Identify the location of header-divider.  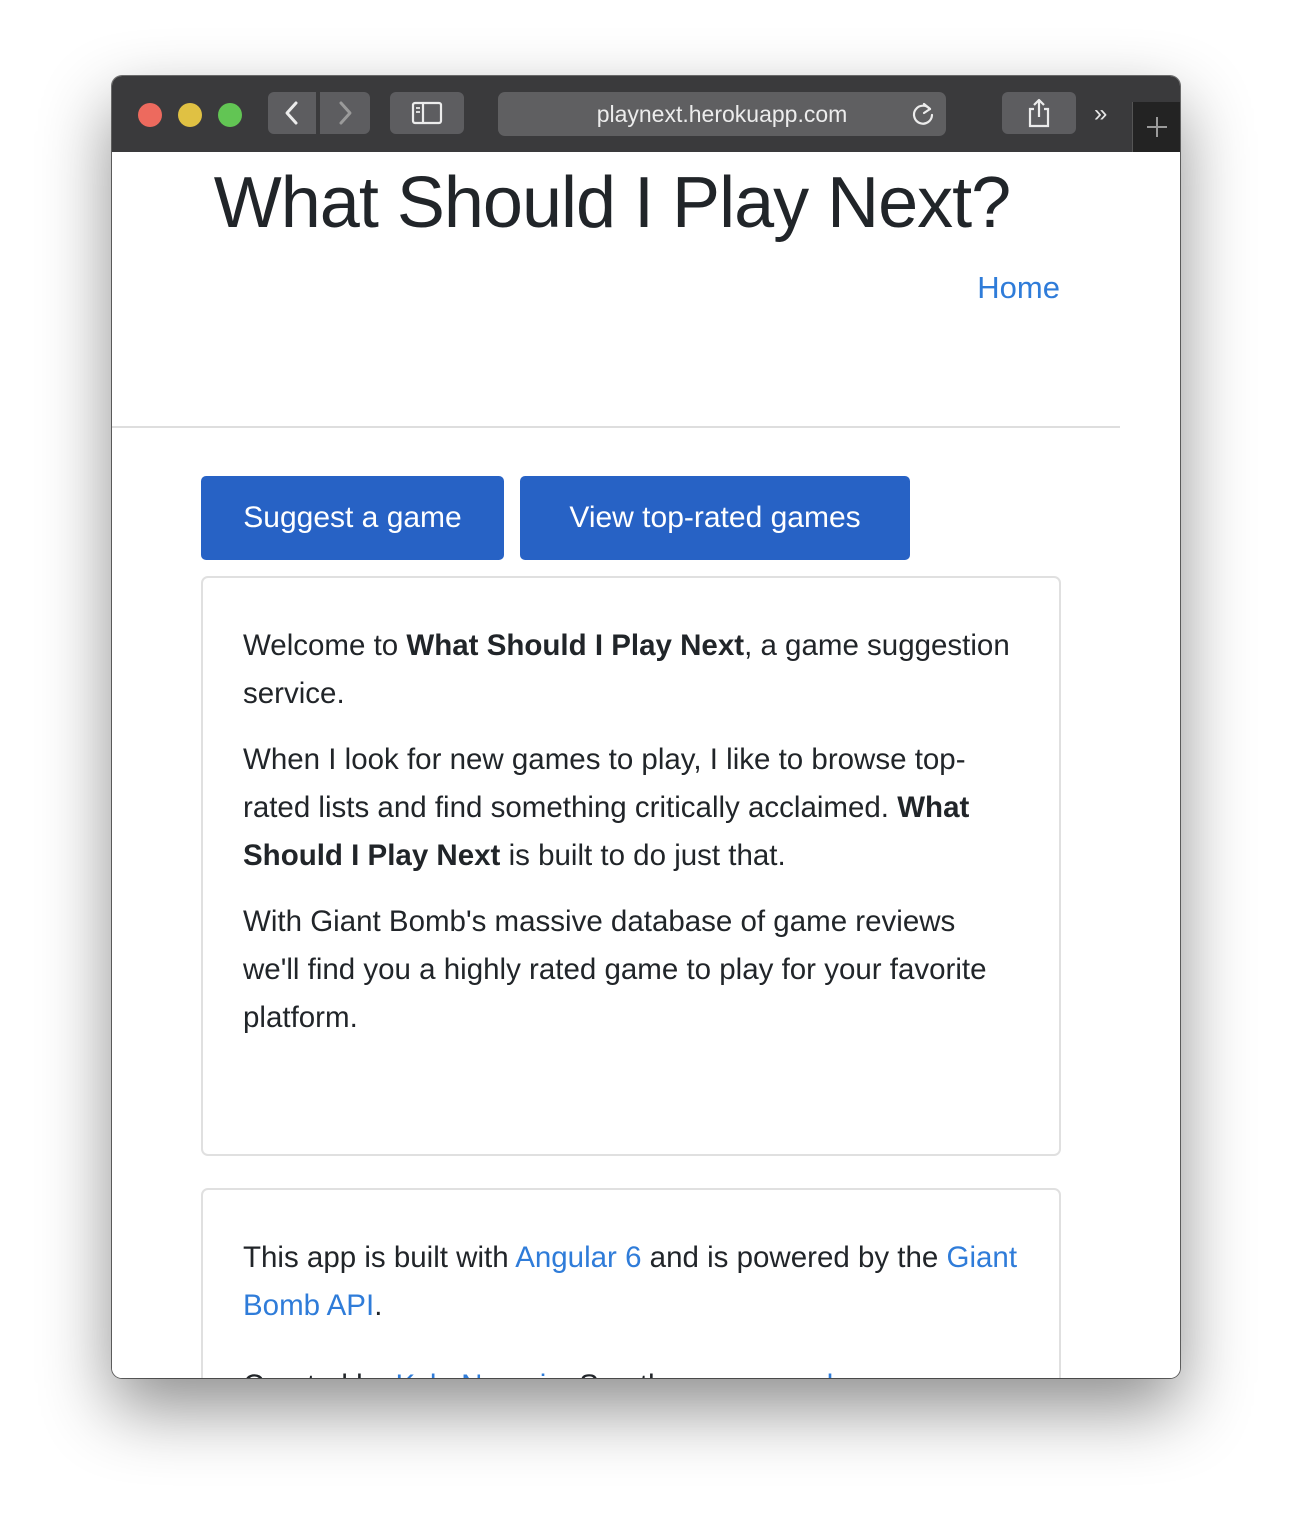
(616, 427).